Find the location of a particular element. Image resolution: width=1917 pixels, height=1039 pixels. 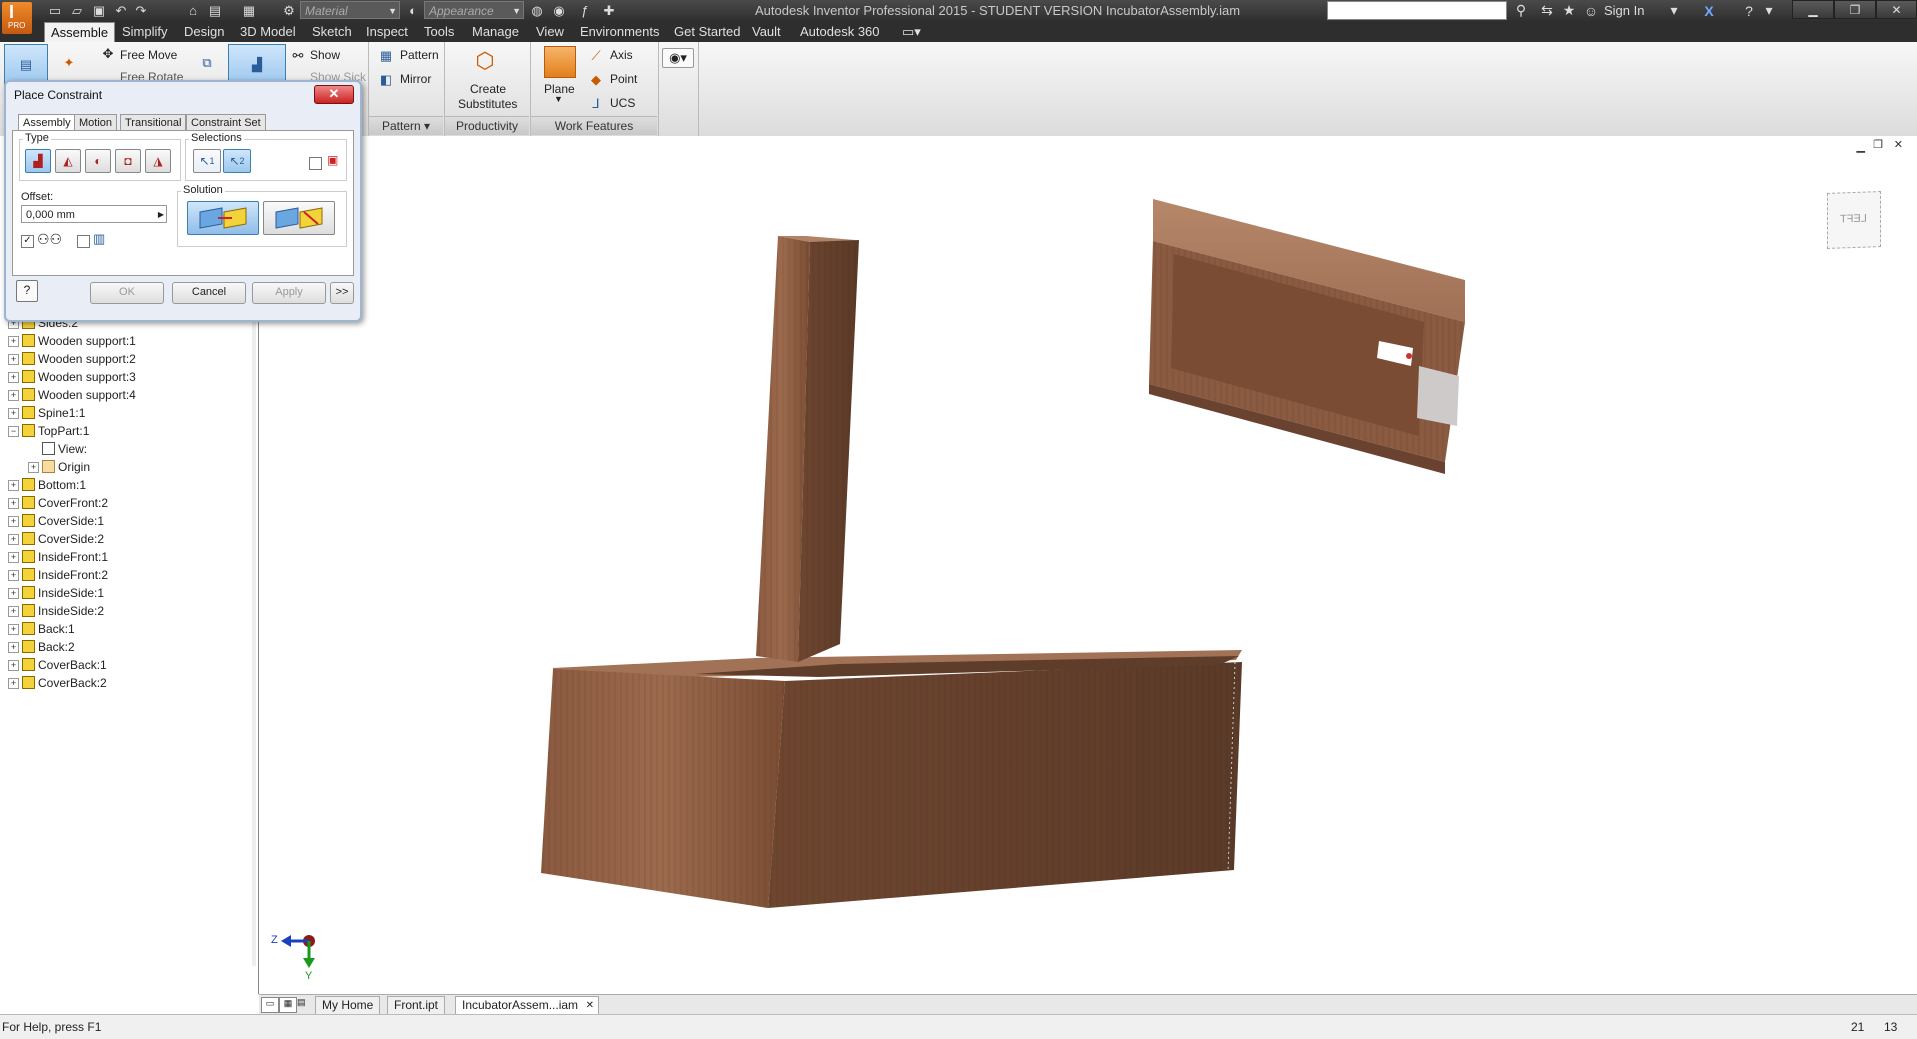

mirror-icon: ◧ is located at coordinates (386, 80).